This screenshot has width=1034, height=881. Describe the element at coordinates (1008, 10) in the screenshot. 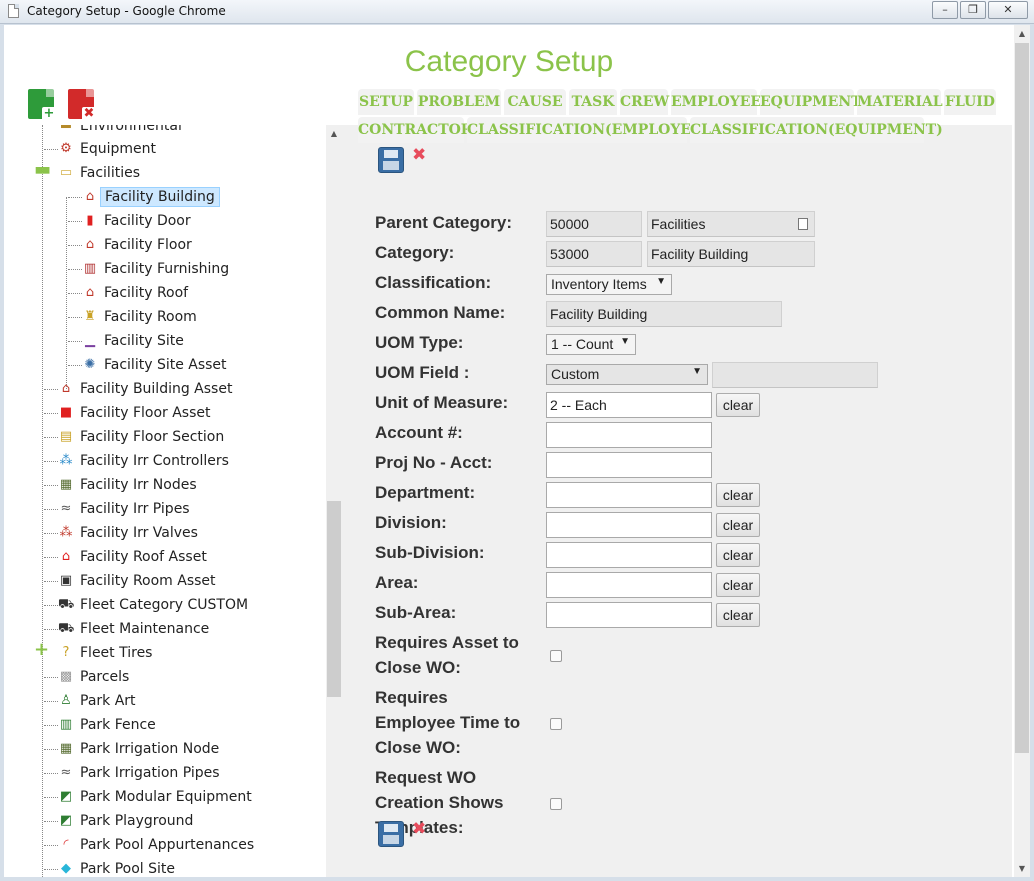

I see `close-button: ✕` at that location.